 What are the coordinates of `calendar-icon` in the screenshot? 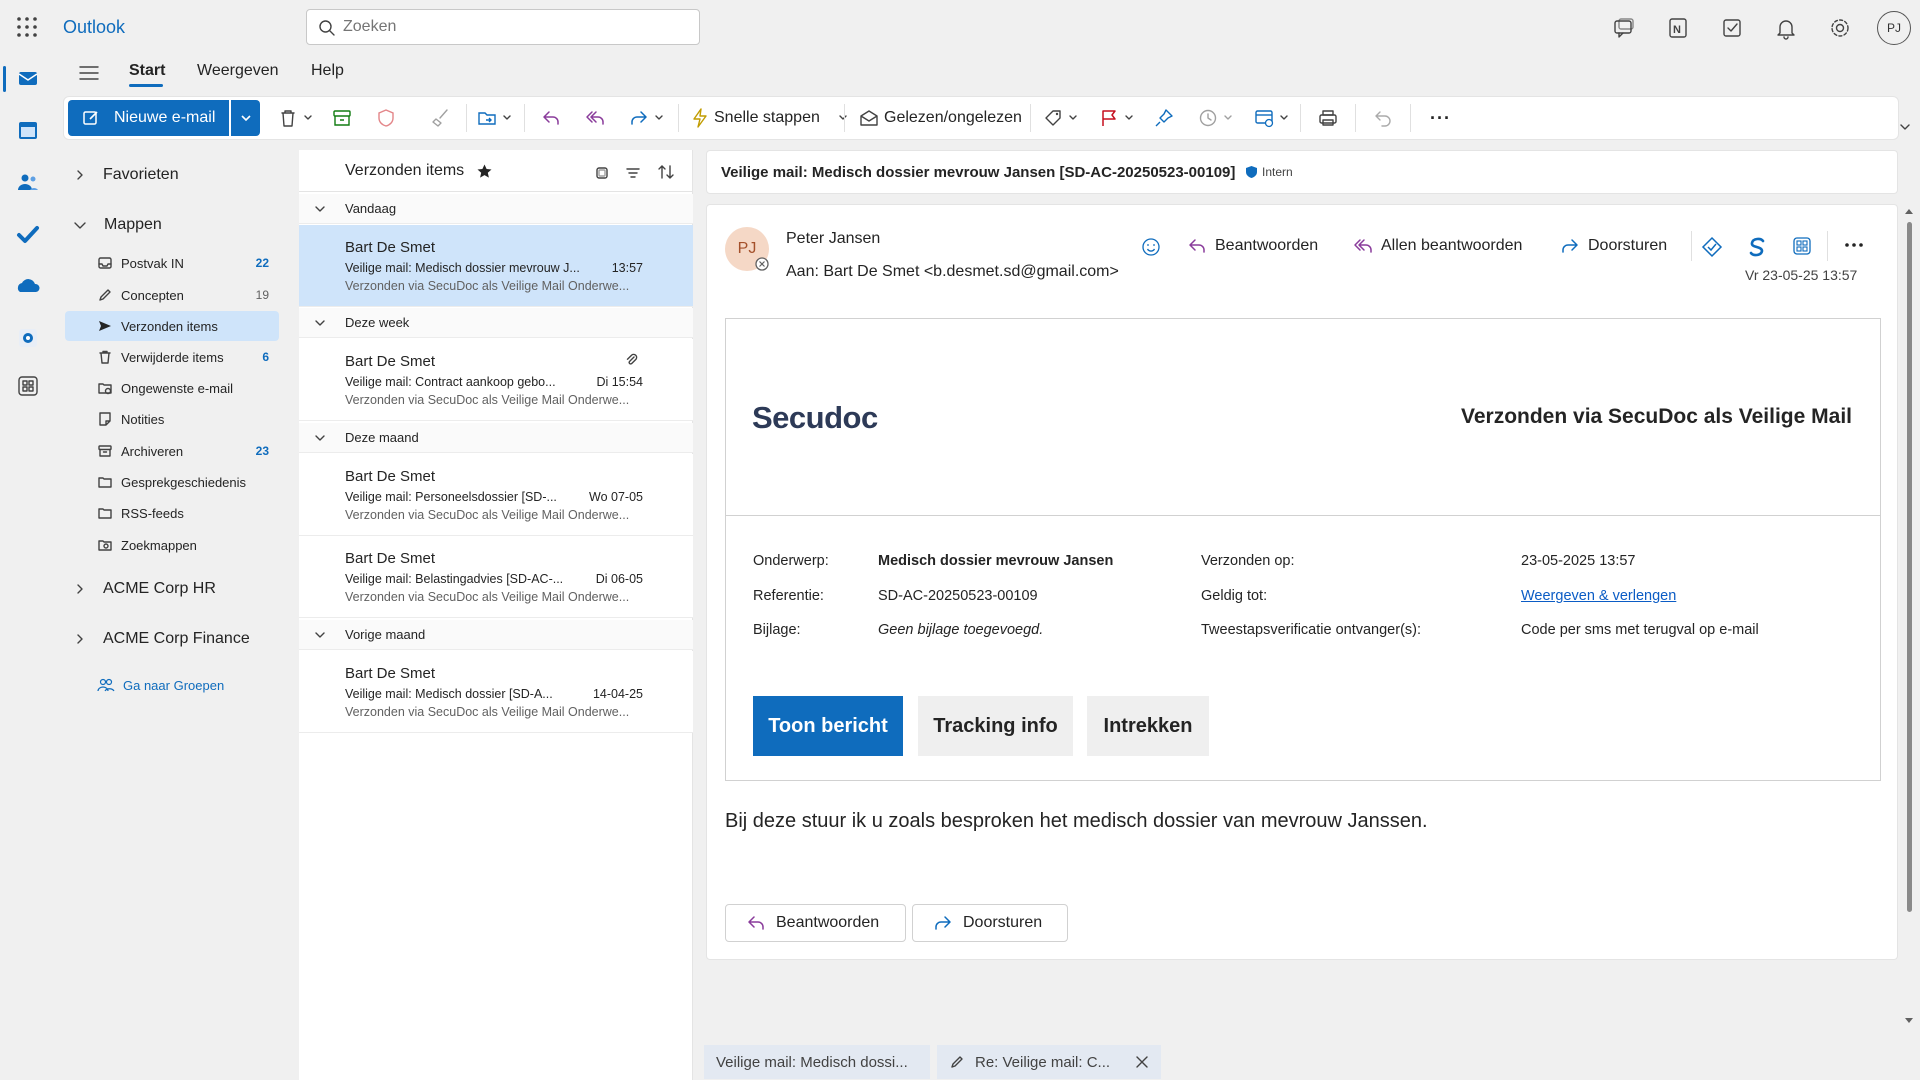 It's located at (28, 130).